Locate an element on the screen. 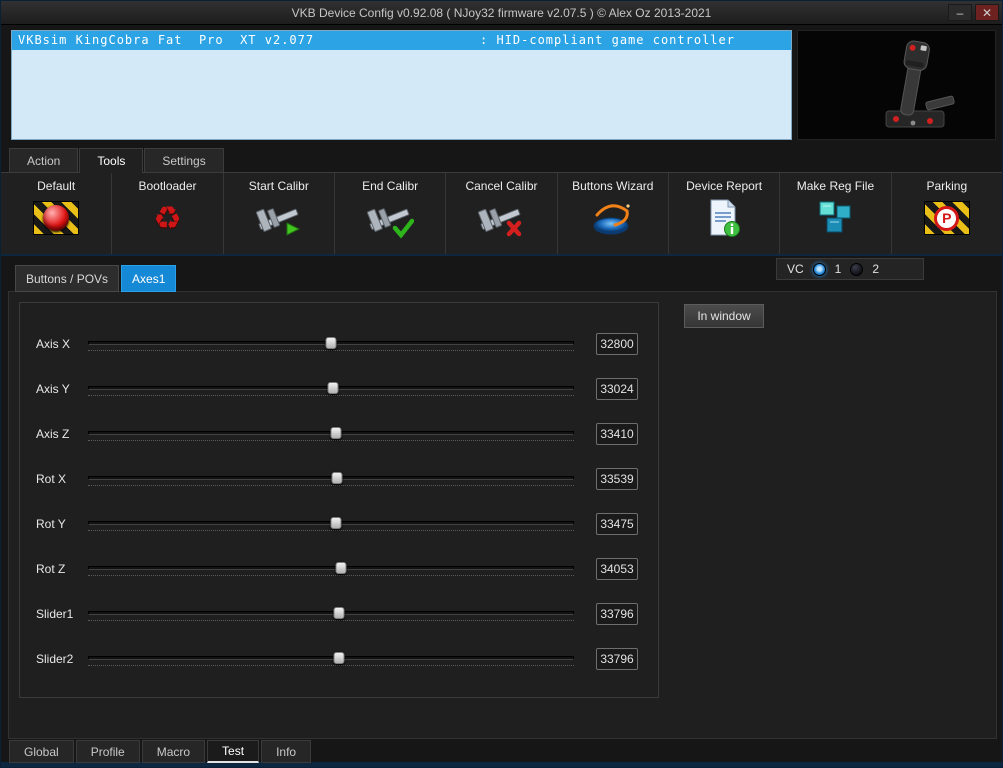 The height and width of the screenshot is (768, 1003). axis-value: 32800 is located at coordinates (617, 343).